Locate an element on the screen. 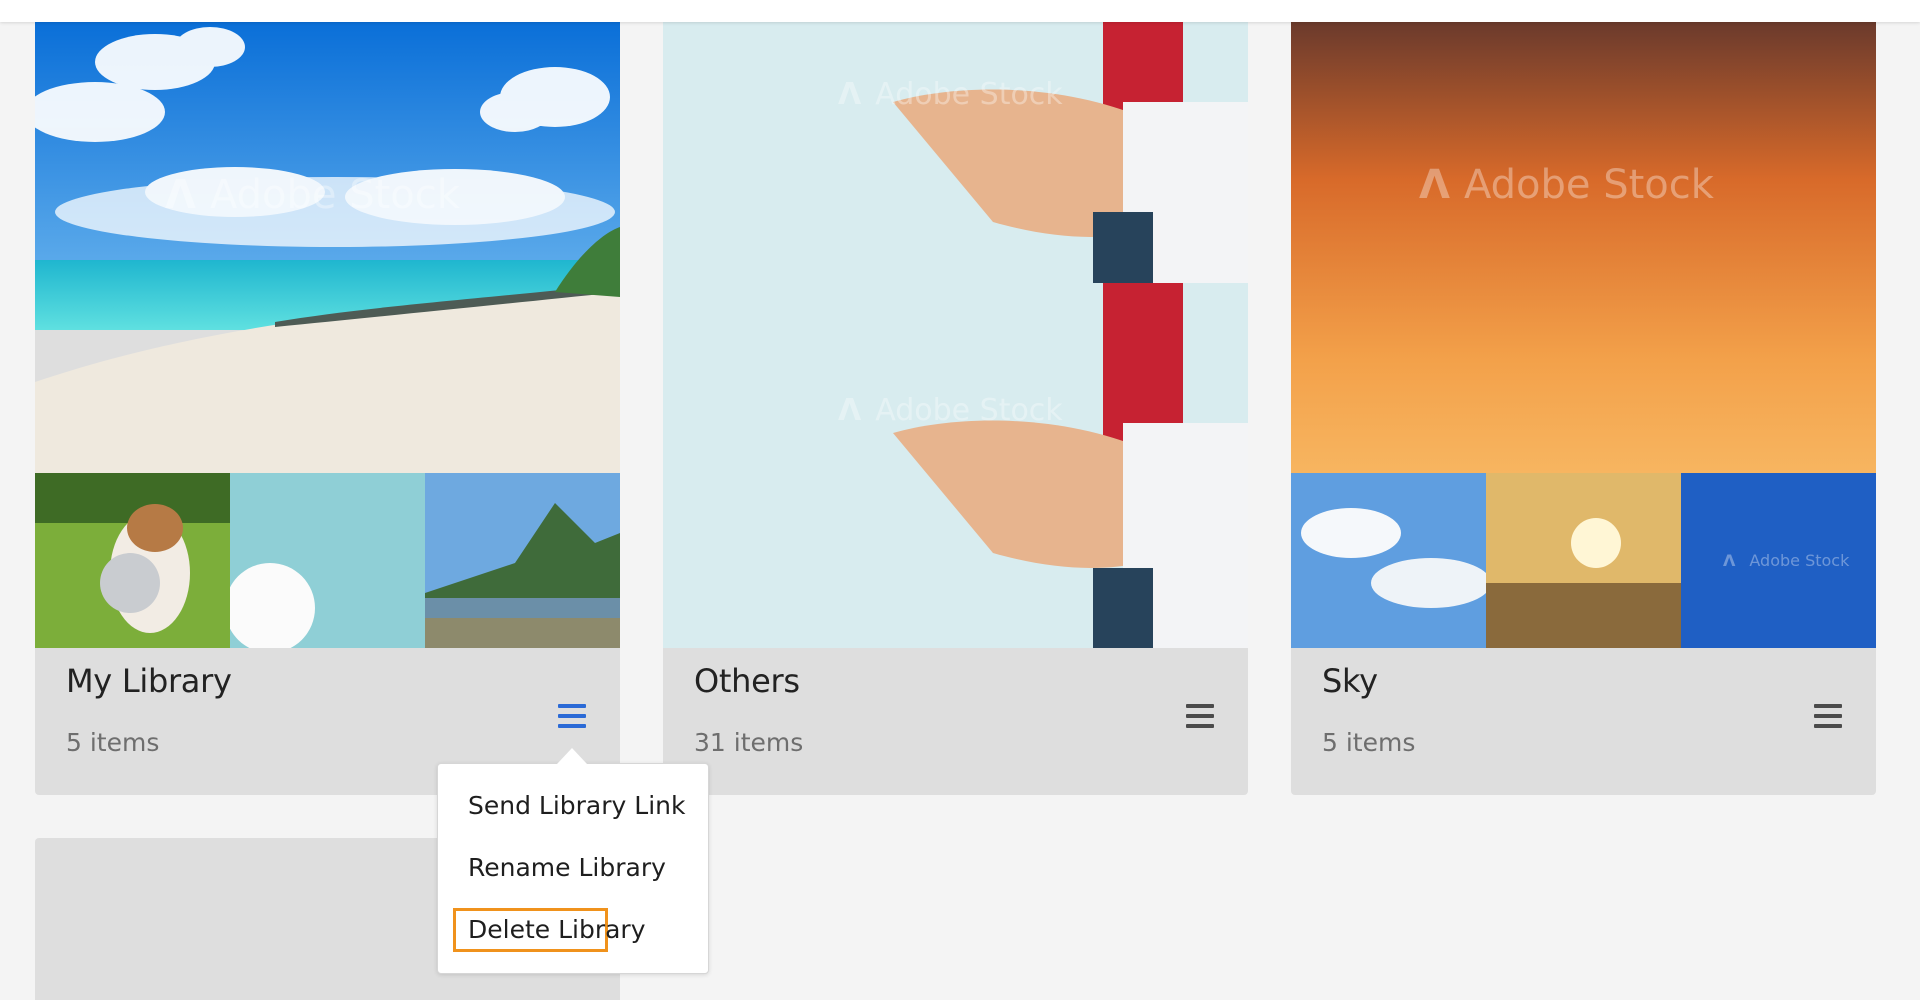 The width and height of the screenshot is (1920, 1000). thumbnail-sun-clouds is located at coordinates (1583, 560).